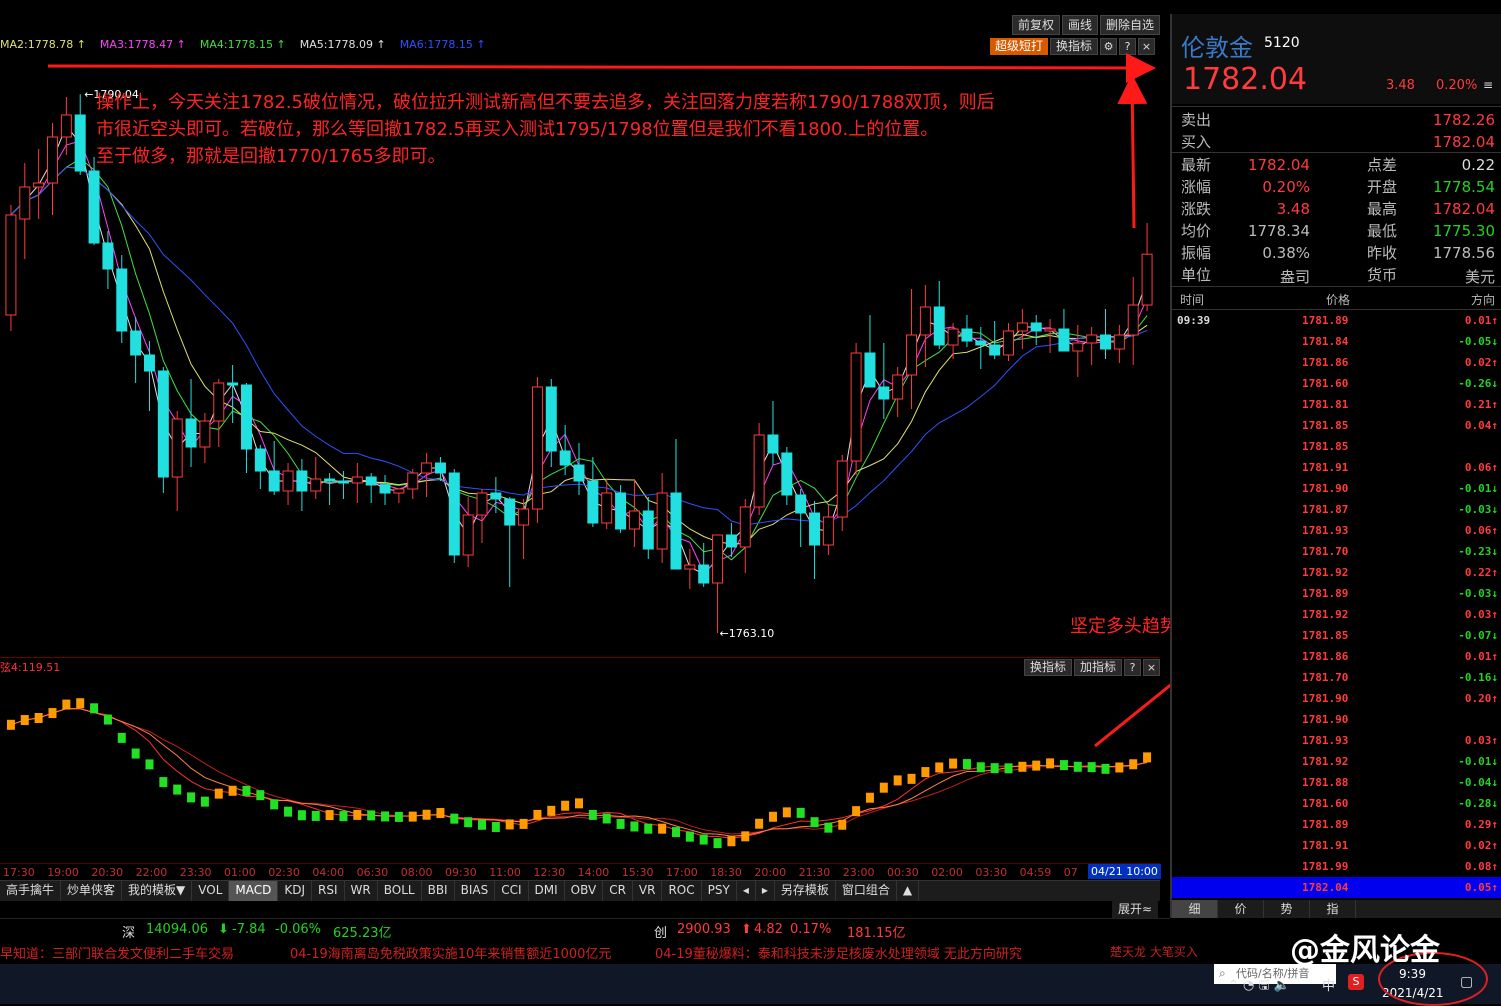  Describe the element at coordinates (584, 891) in the screenshot. I see `indicator-tab: OBV` at that location.